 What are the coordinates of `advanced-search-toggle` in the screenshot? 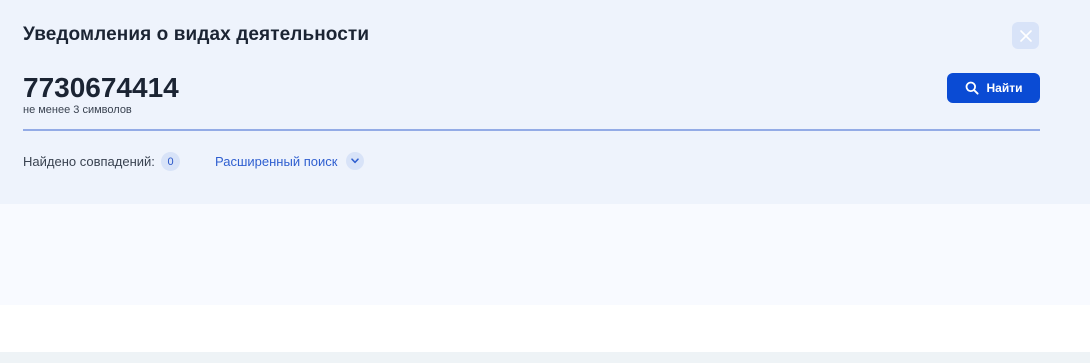 It's located at (355, 161).